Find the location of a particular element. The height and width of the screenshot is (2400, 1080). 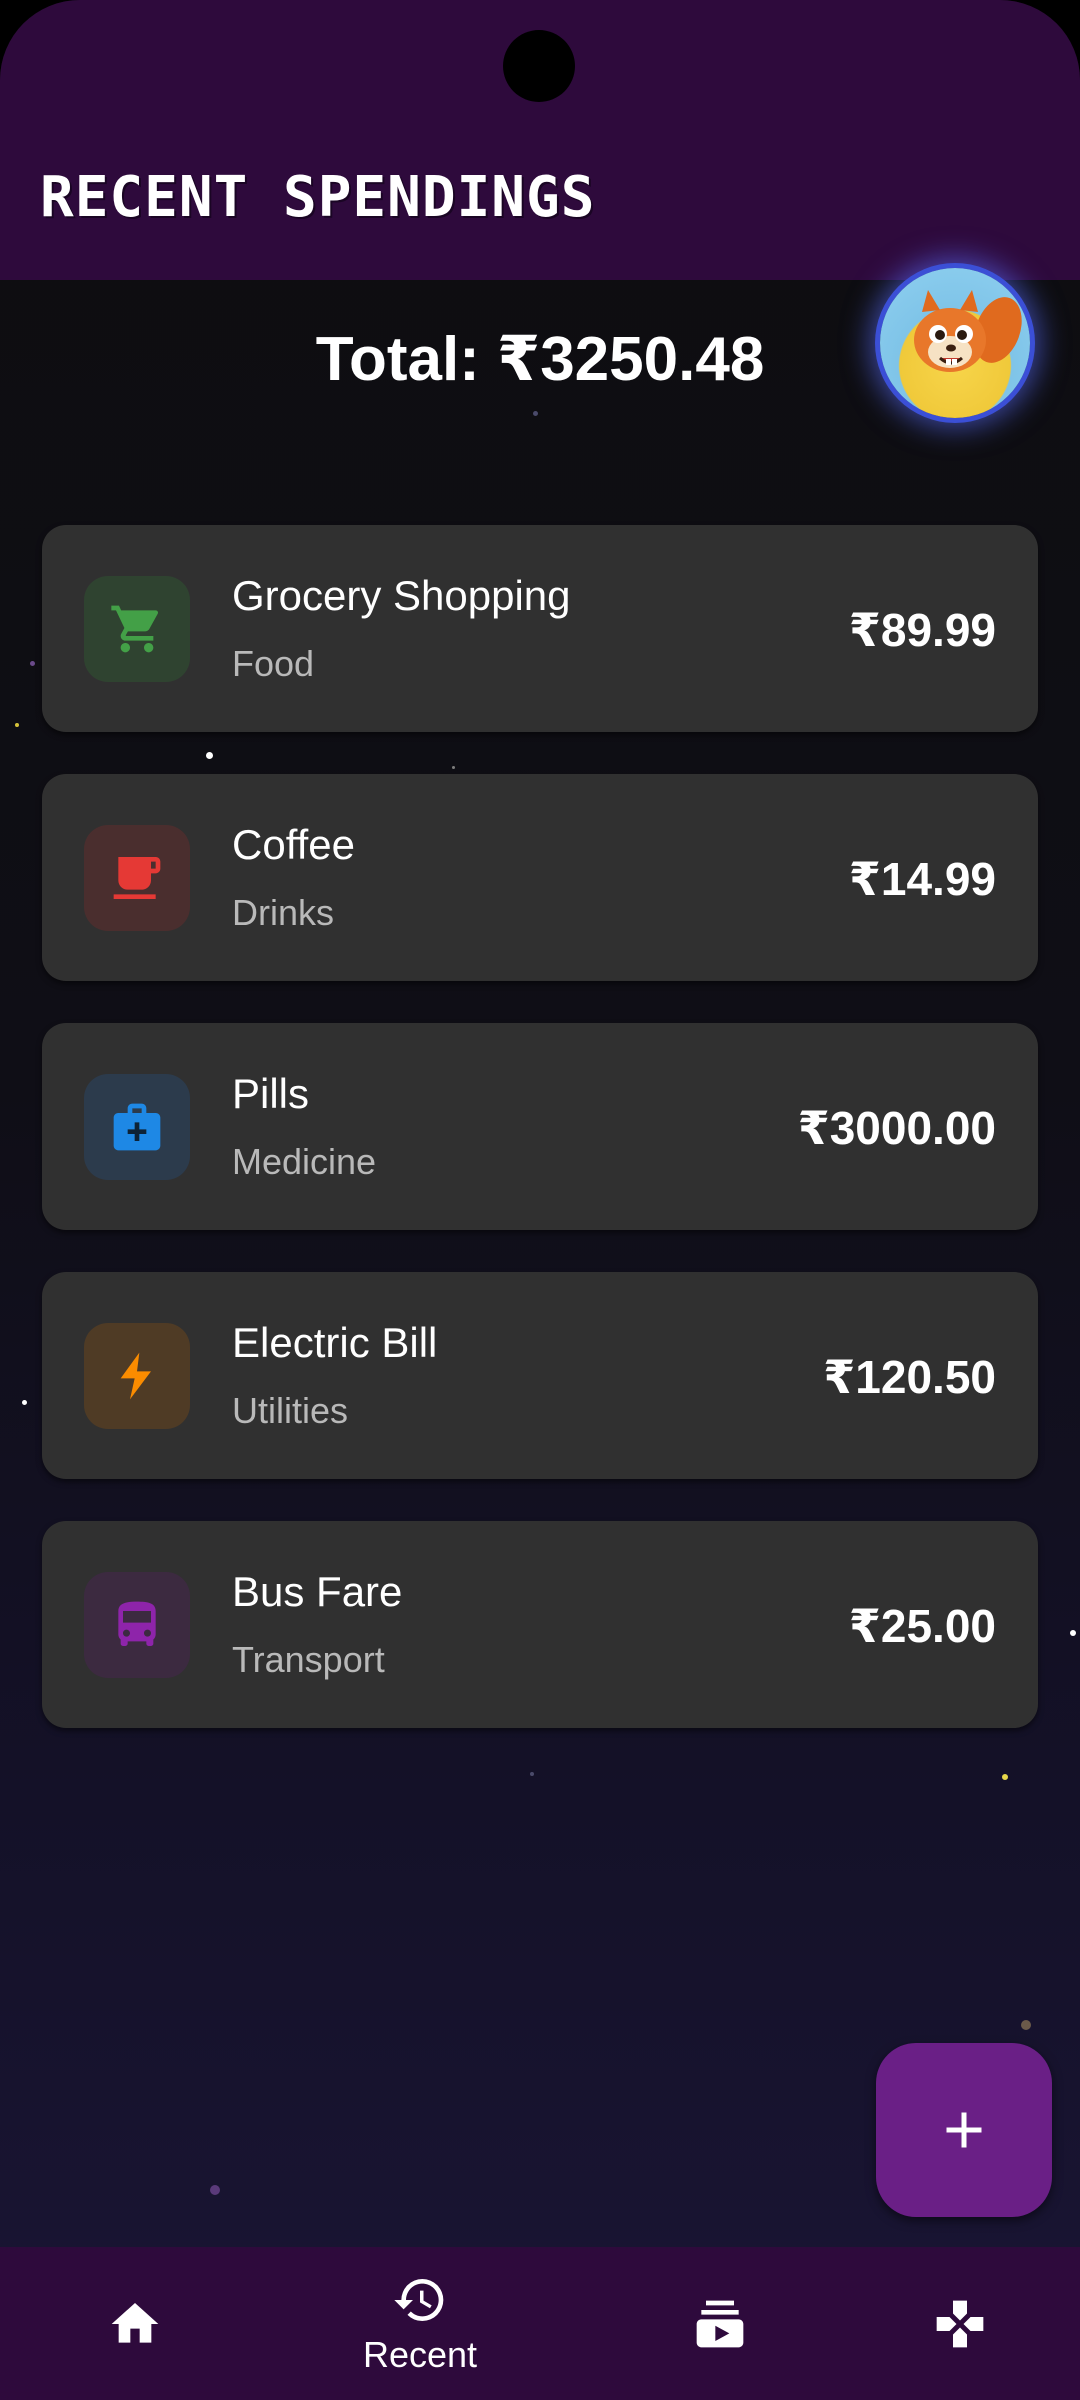

spending-category: Food is located at coordinates (273, 663).